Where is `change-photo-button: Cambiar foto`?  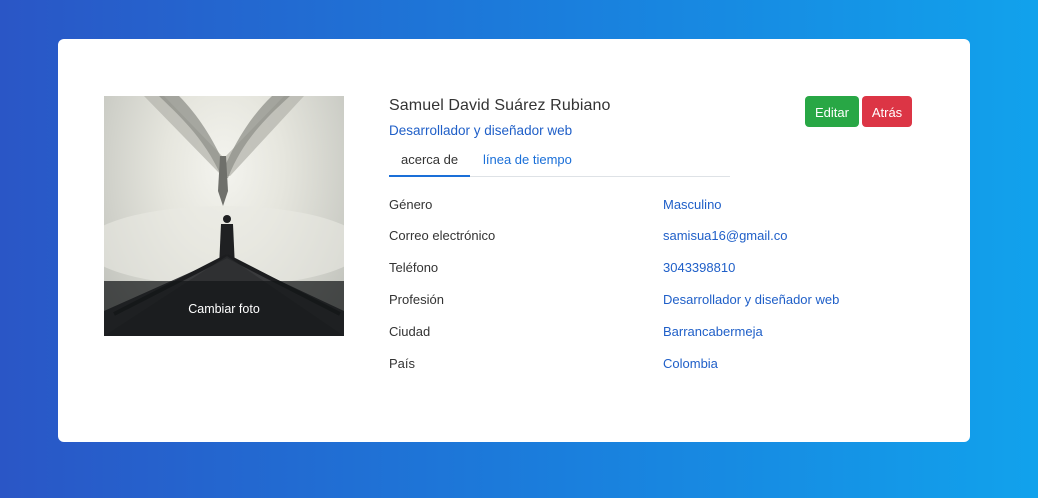
change-photo-button: Cambiar foto is located at coordinates (224, 308).